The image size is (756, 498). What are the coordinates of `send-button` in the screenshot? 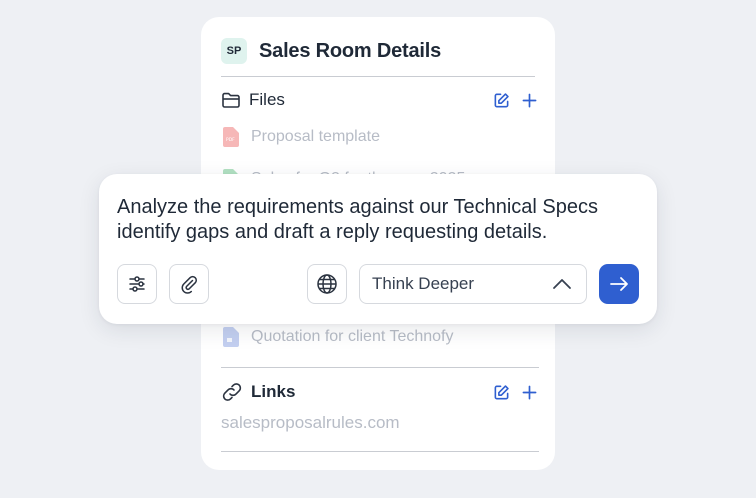 It's located at (619, 284).